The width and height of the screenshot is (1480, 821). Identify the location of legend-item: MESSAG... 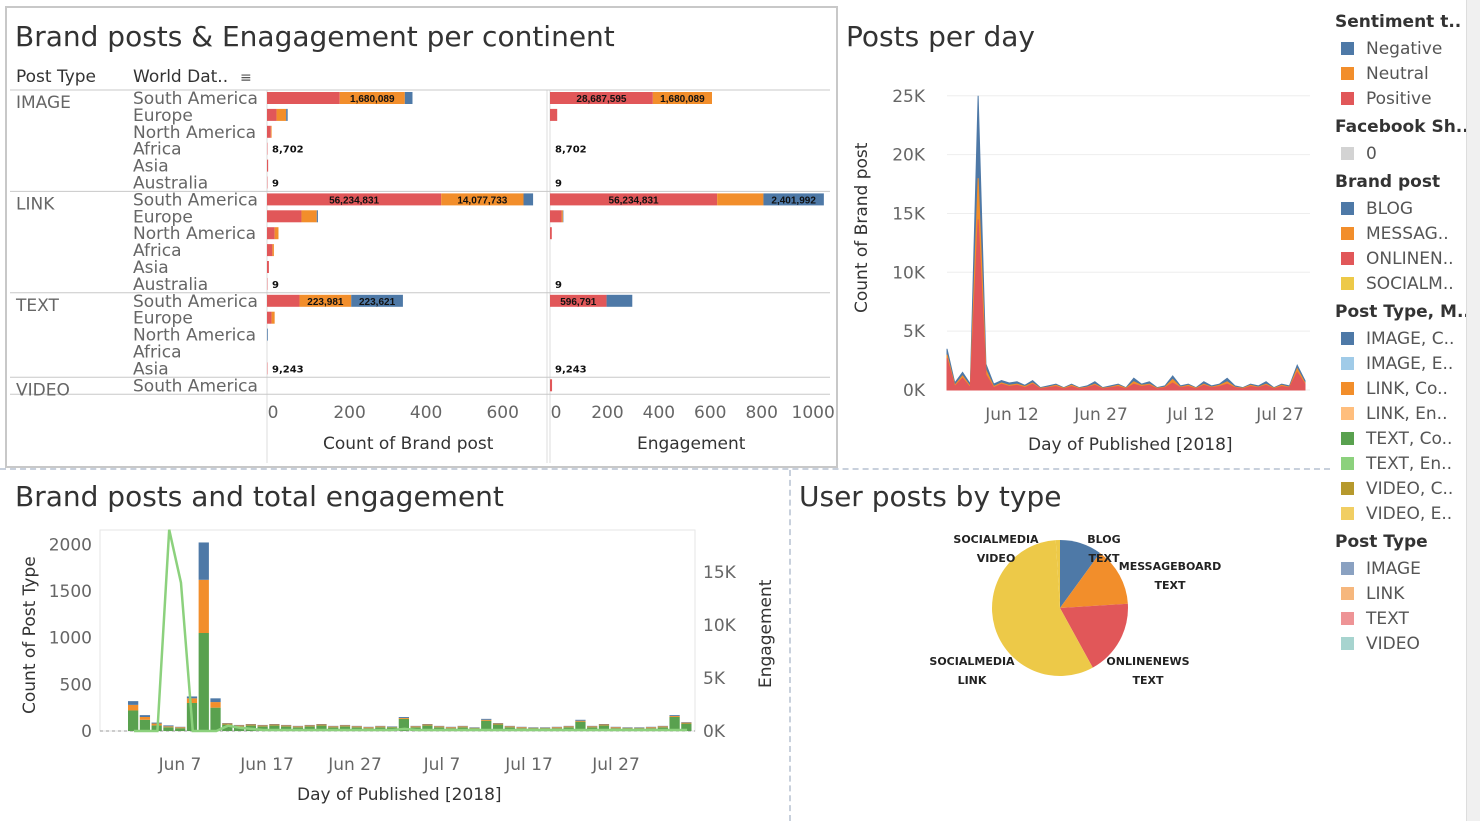
(1405, 233).